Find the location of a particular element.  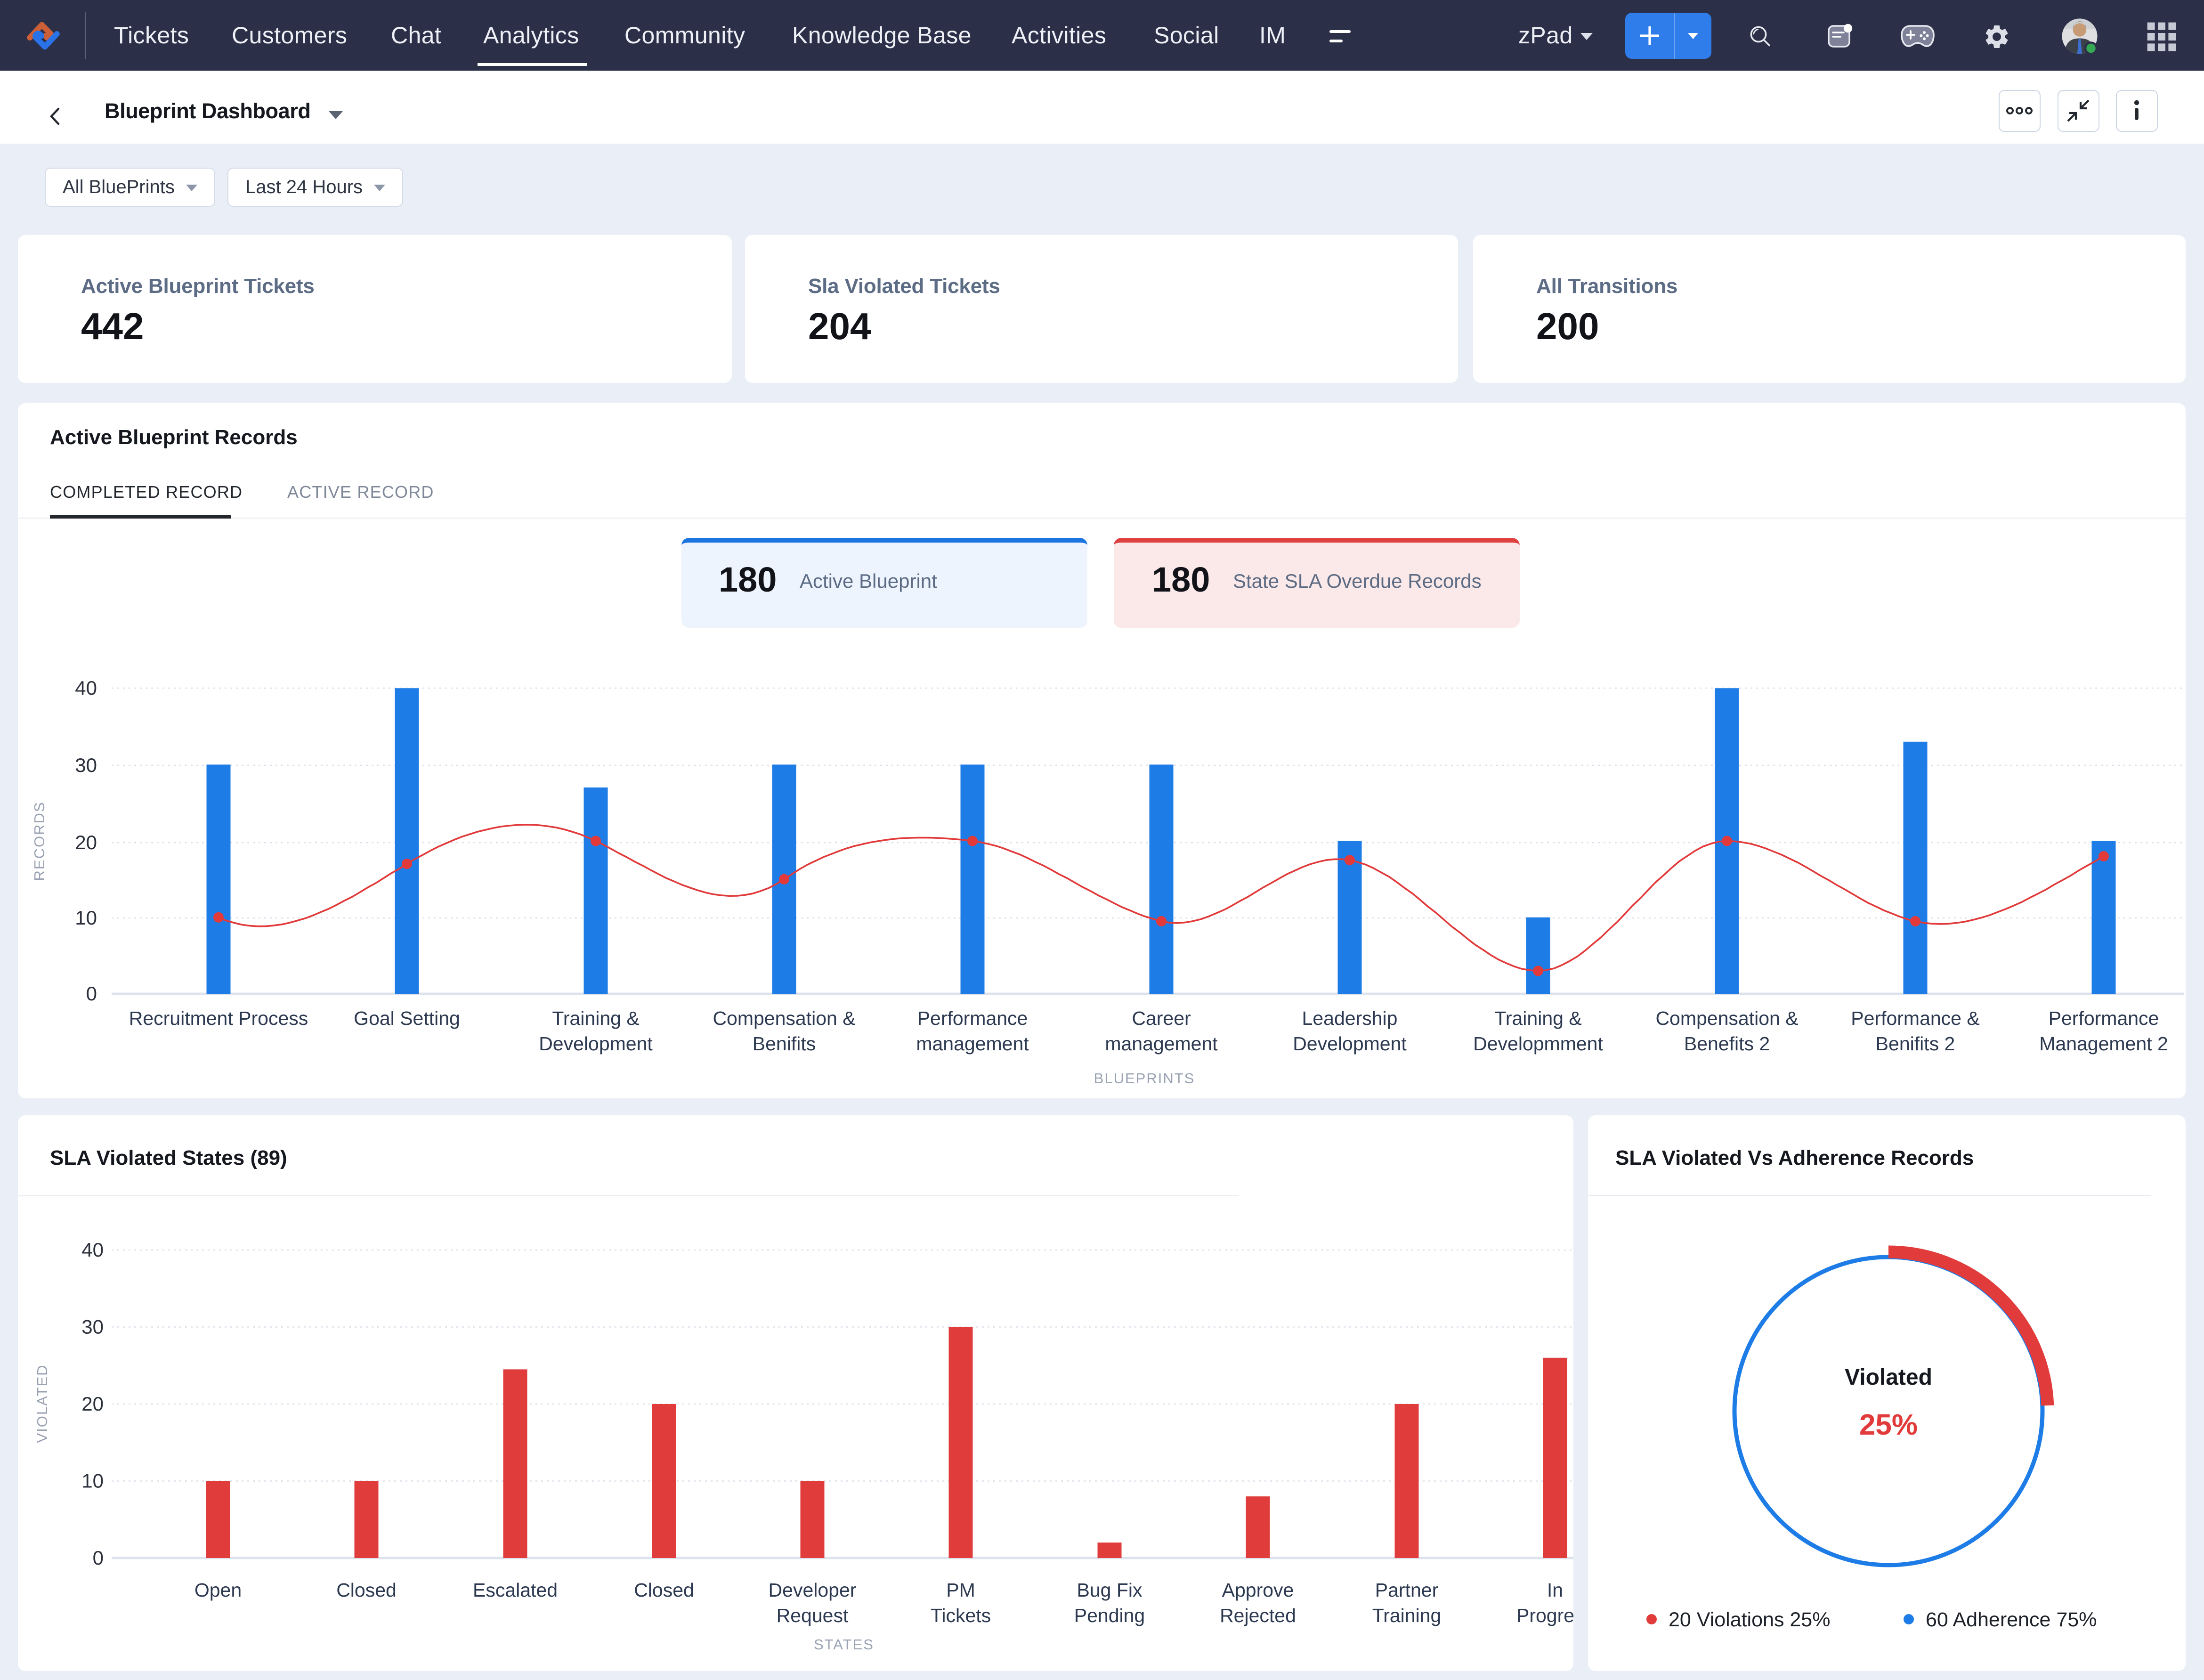

svg-text: Career is located at coordinates (1161, 1018).